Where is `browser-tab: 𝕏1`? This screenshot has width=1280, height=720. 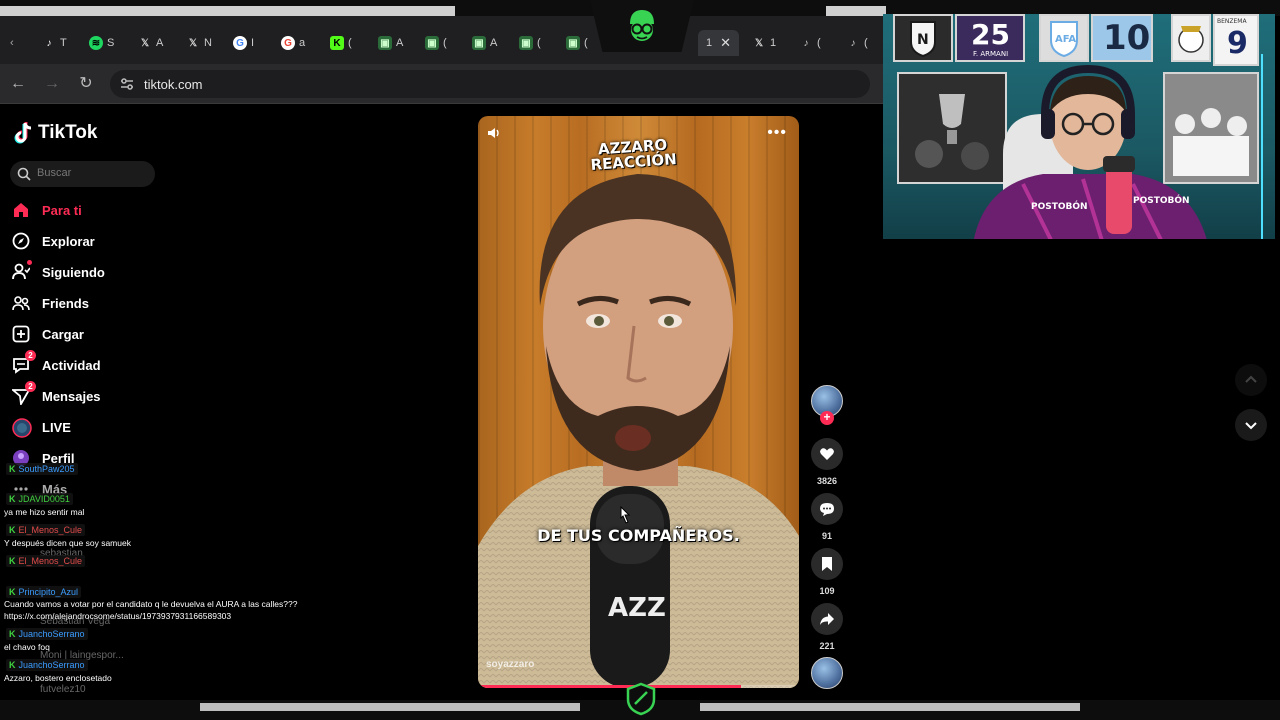
browser-tab: 𝕏1 is located at coordinates (764, 43).